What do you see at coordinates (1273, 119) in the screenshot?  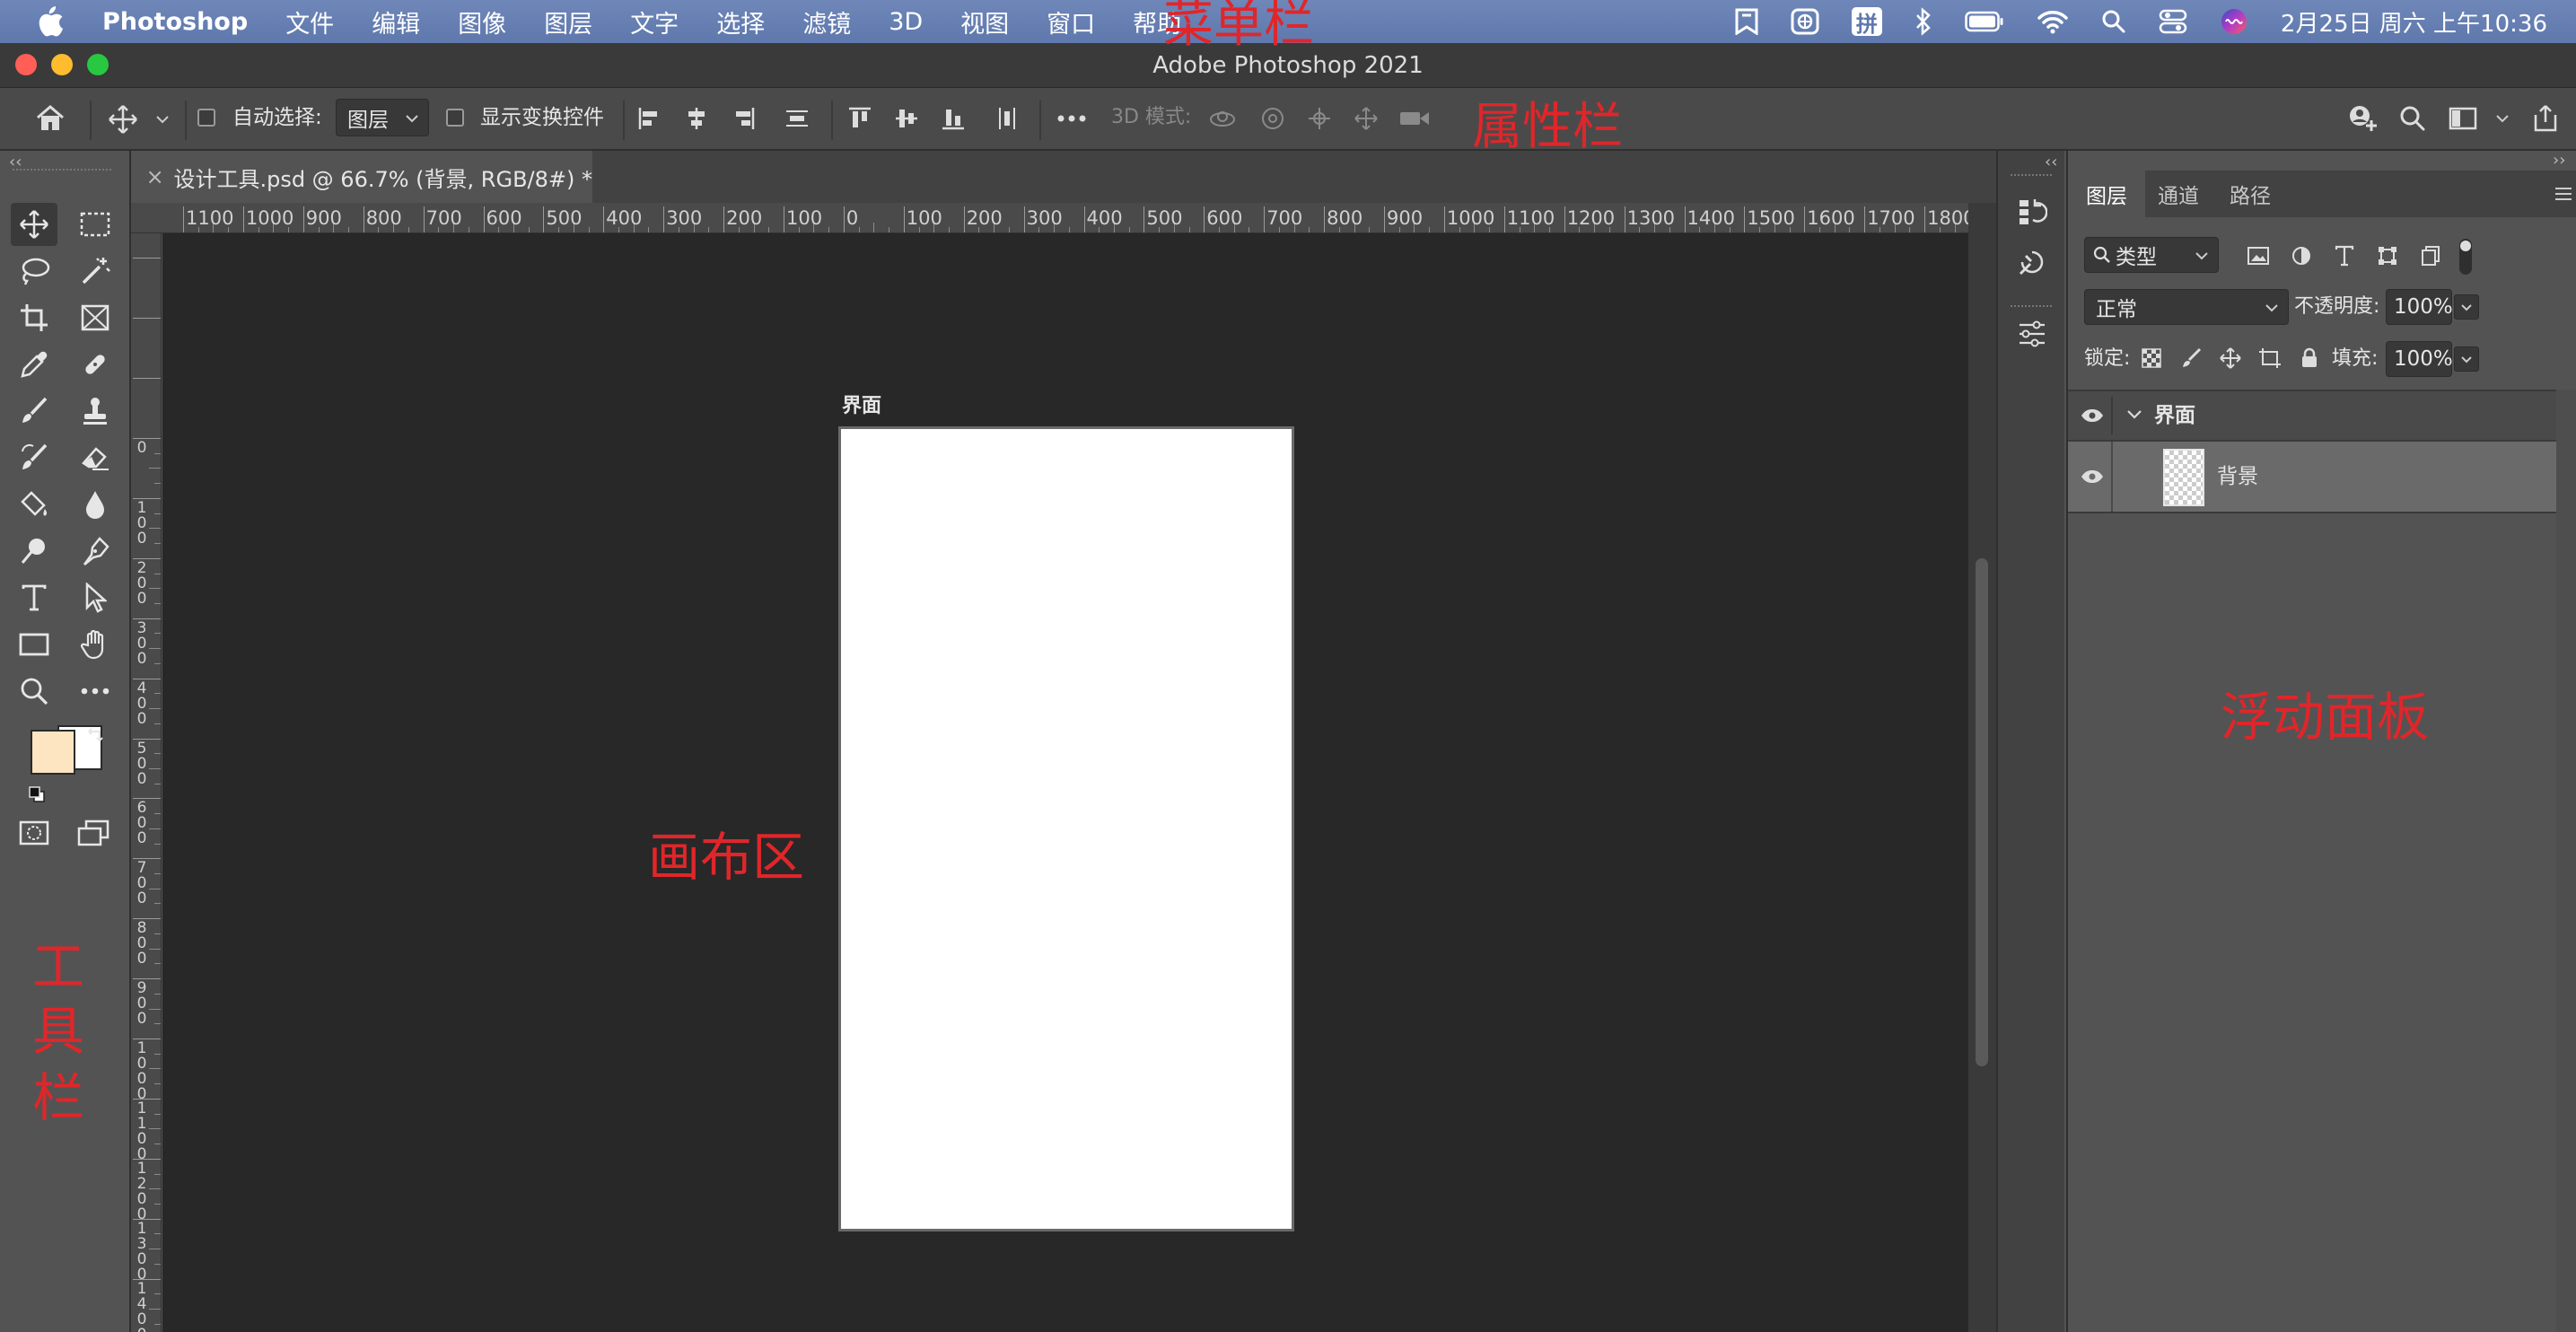 I see `3d-roll-icon` at bounding box center [1273, 119].